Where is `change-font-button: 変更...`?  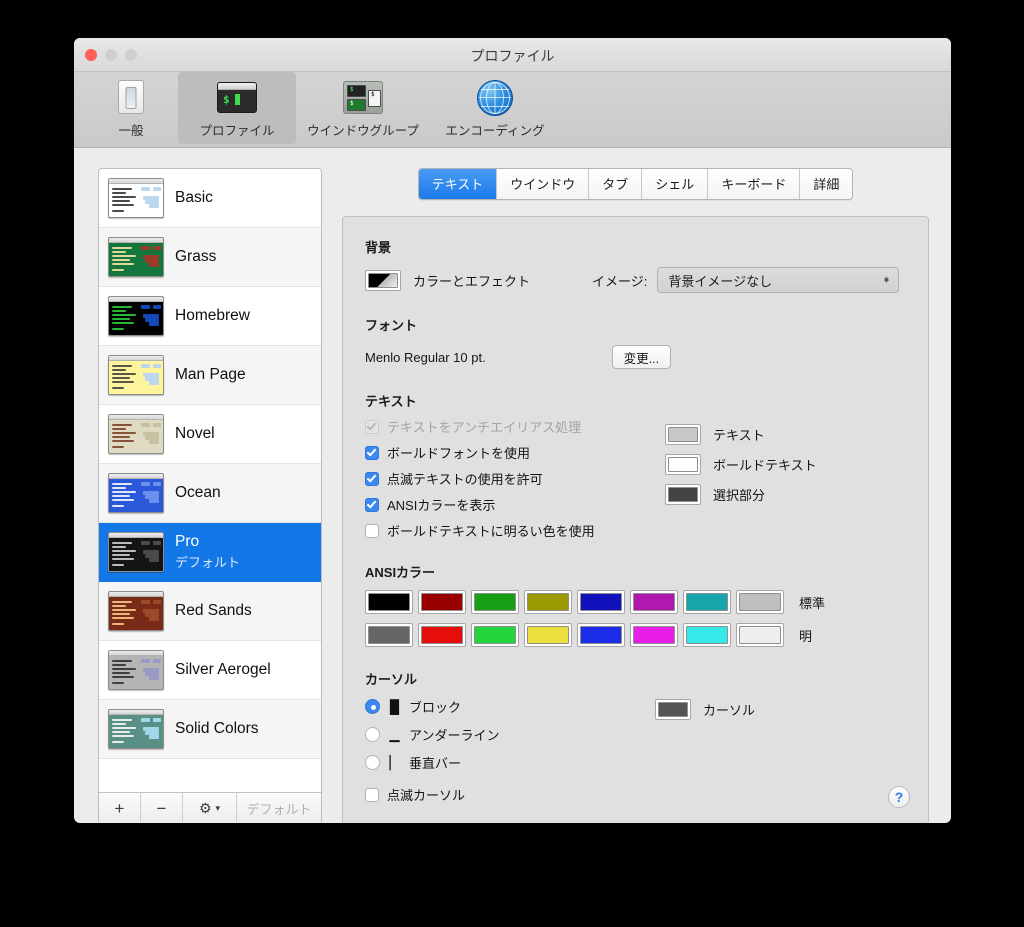 change-font-button: 変更... is located at coordinates (641, 357).